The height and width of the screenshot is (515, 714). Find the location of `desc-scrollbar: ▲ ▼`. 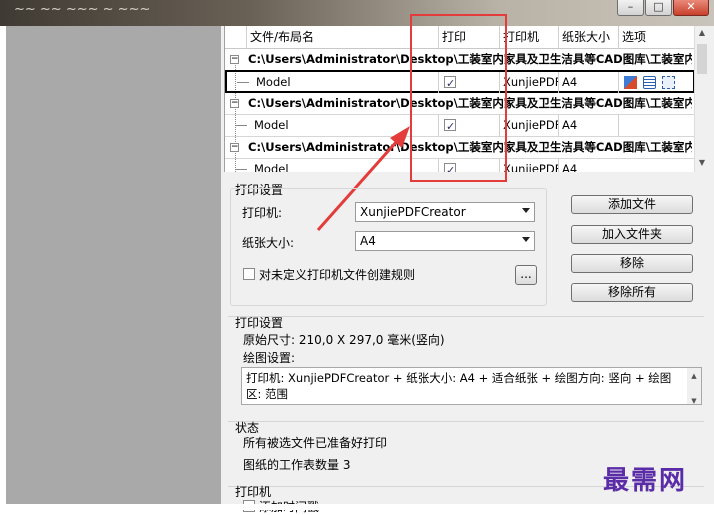

desc-scrollbar: ▲ ▼ is located at coordinates (694, 386).